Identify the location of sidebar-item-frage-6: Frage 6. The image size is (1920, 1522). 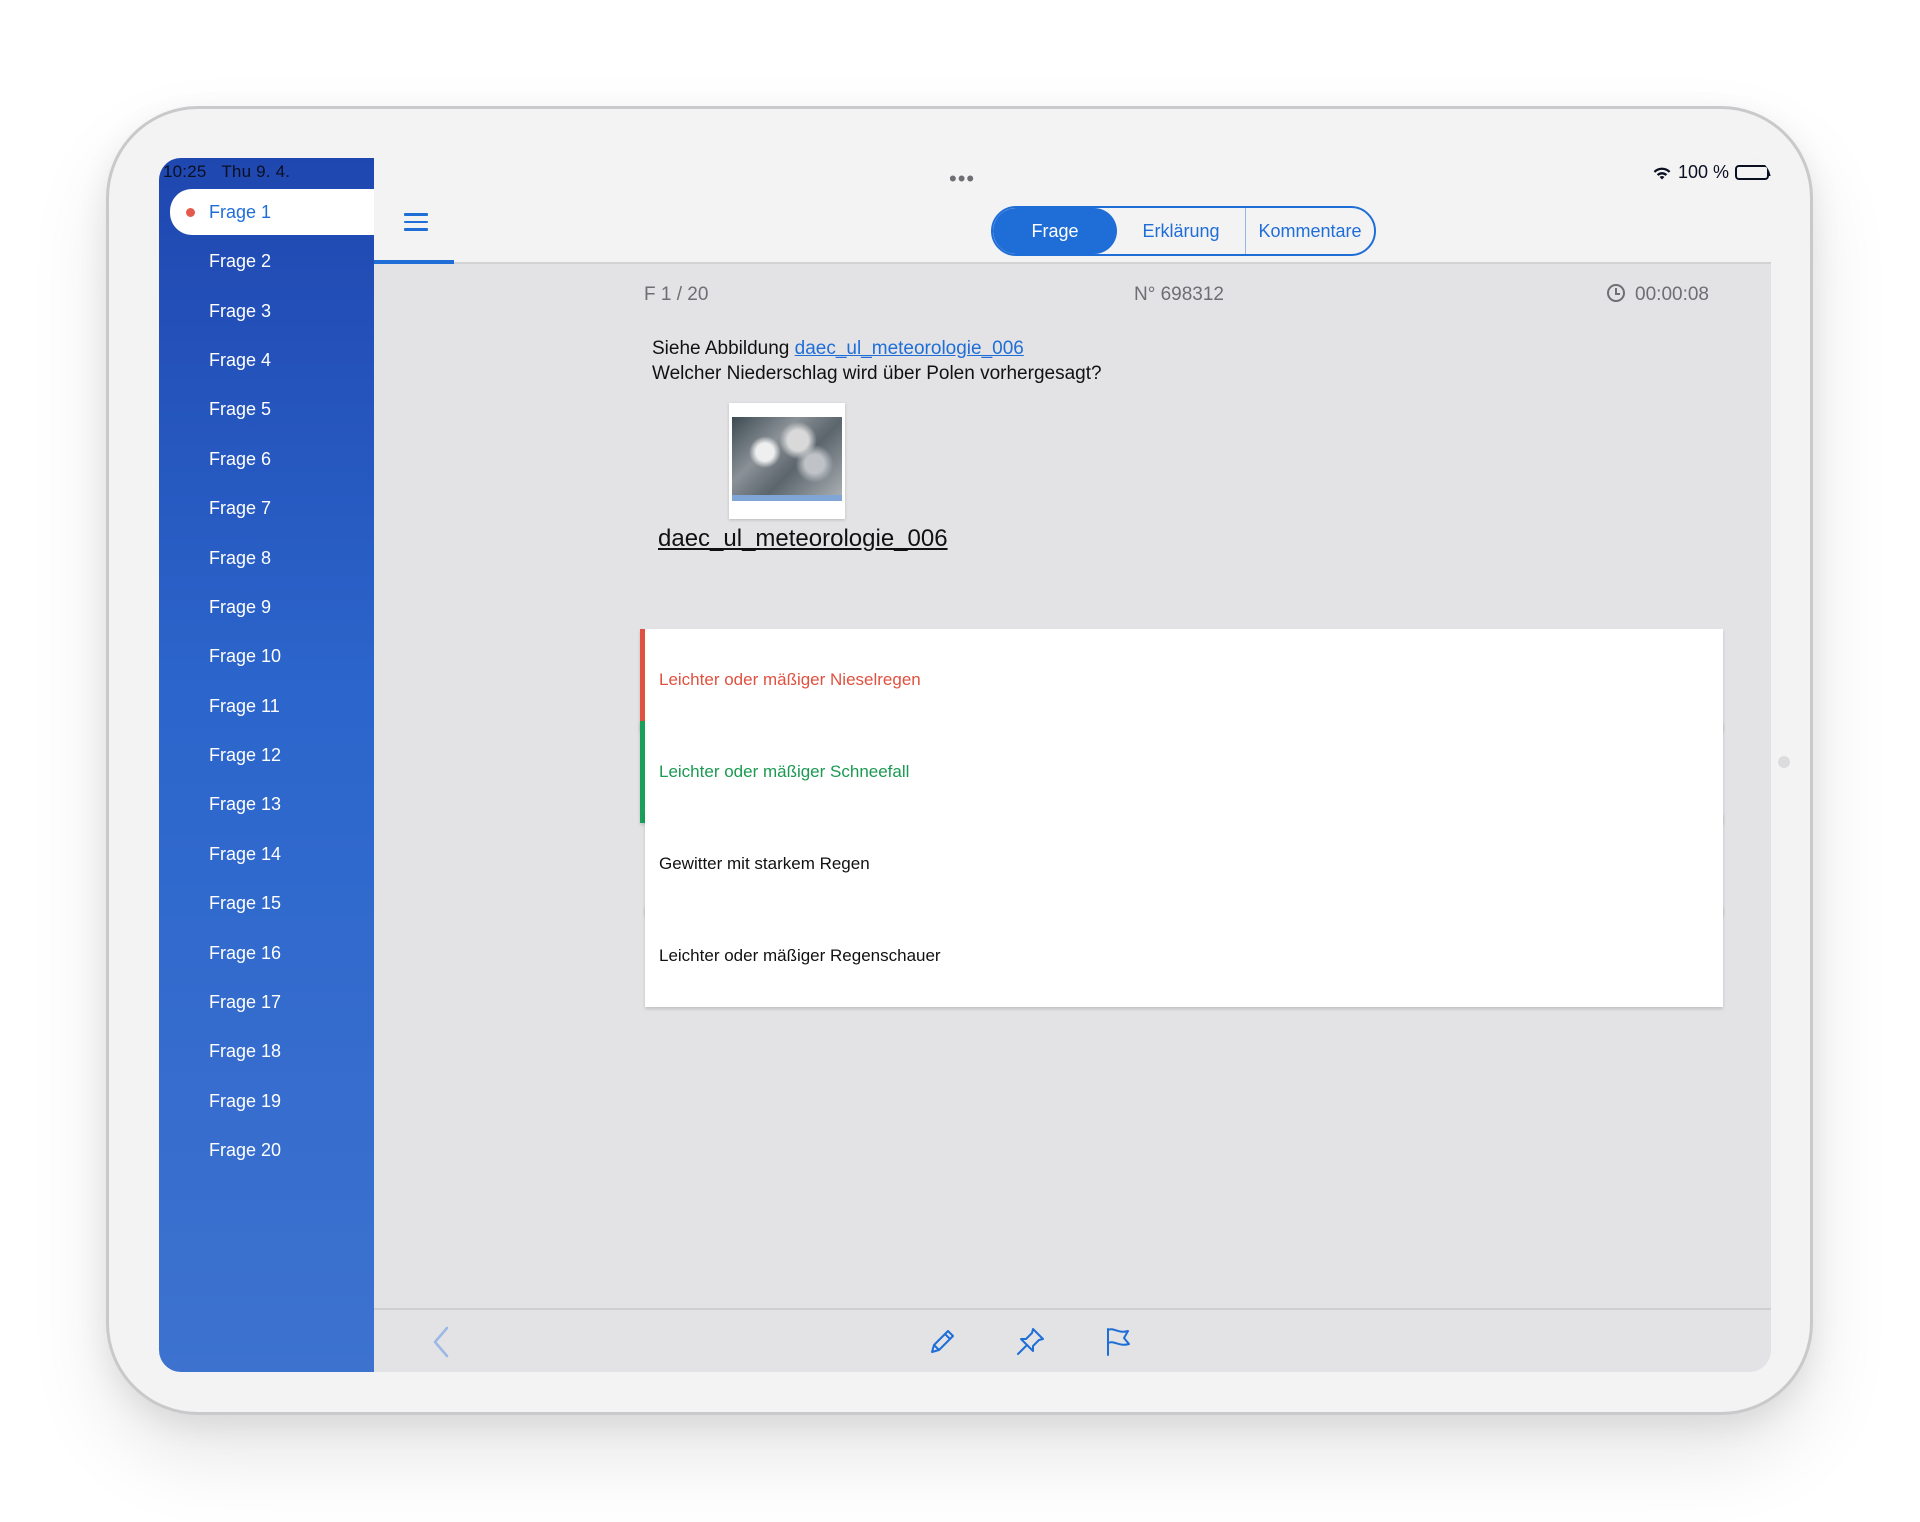
(266, 459).